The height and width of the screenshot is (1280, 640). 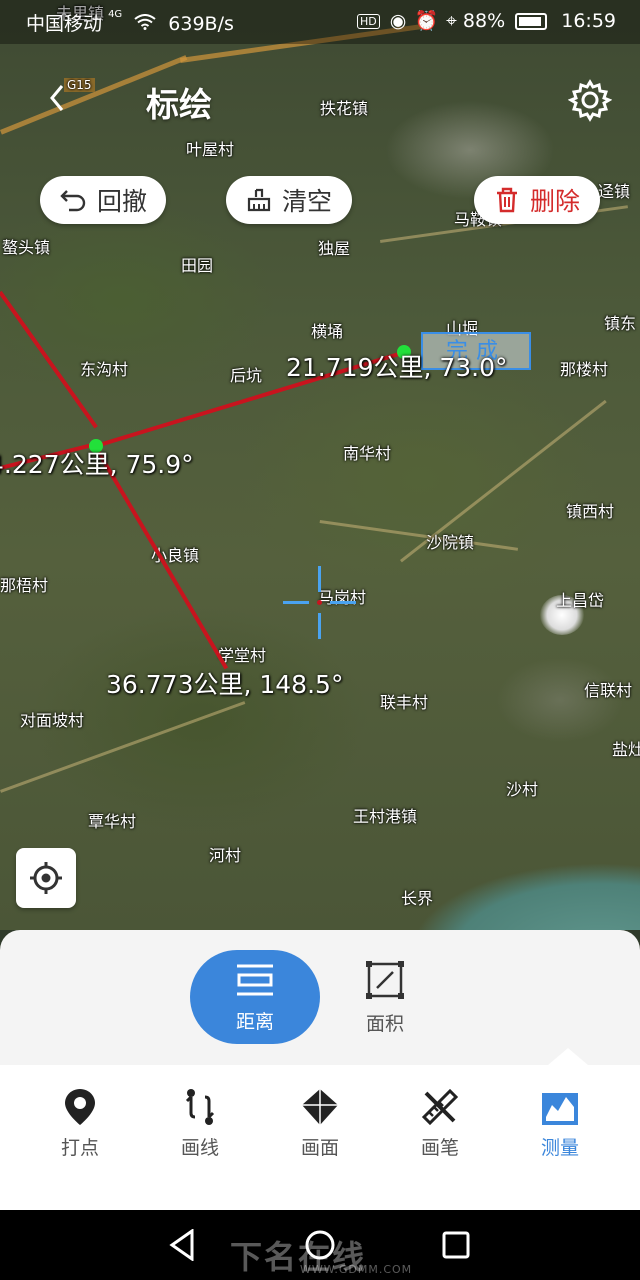 I want to click on locate-target-icon, so click(x=46, y=878).